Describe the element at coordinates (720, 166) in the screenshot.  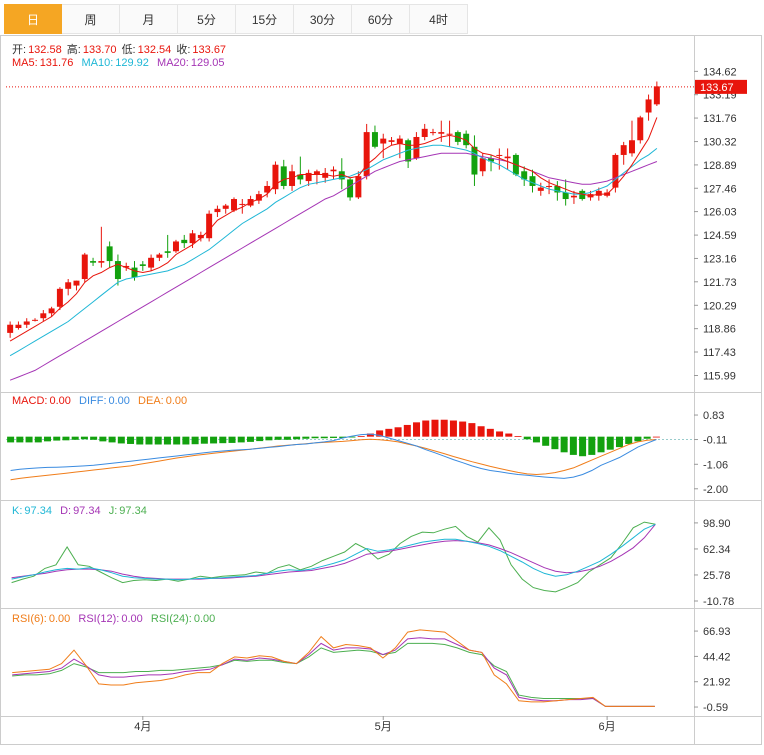
I see `price-tick-label: 128.89` at that location.